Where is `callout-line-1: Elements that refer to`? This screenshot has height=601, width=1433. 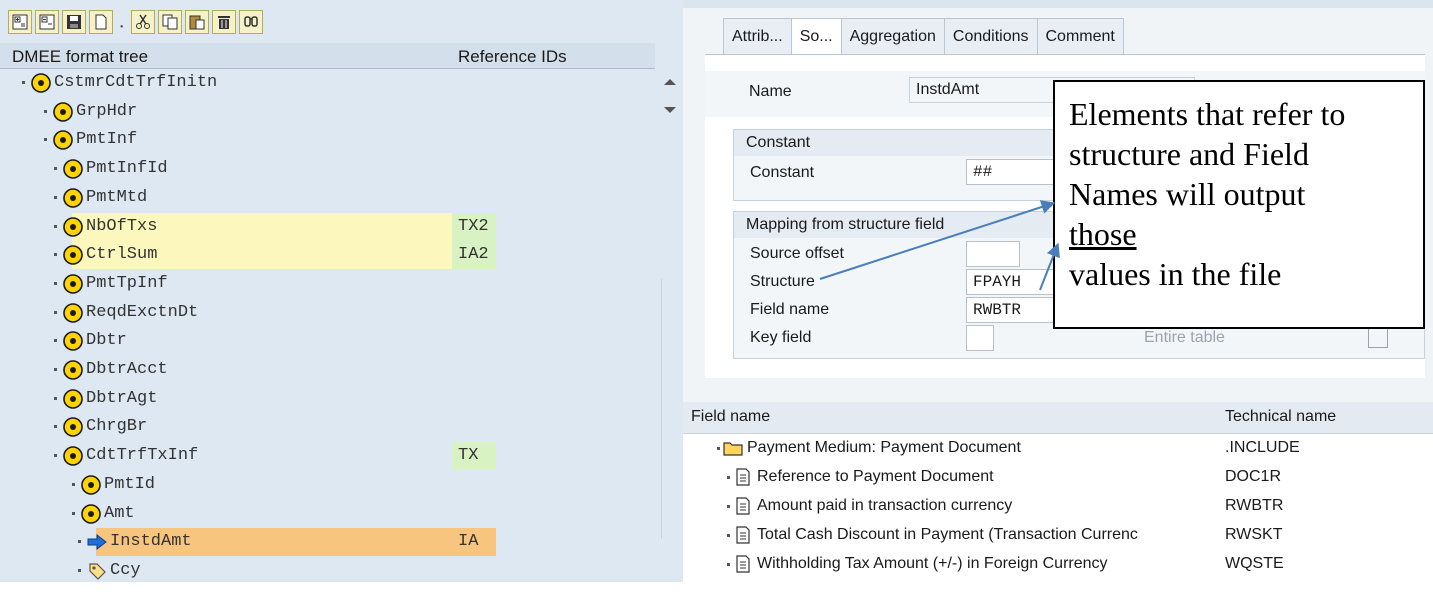 callout-line-1: Elements that refer to is located at coordinates (1207, 114).